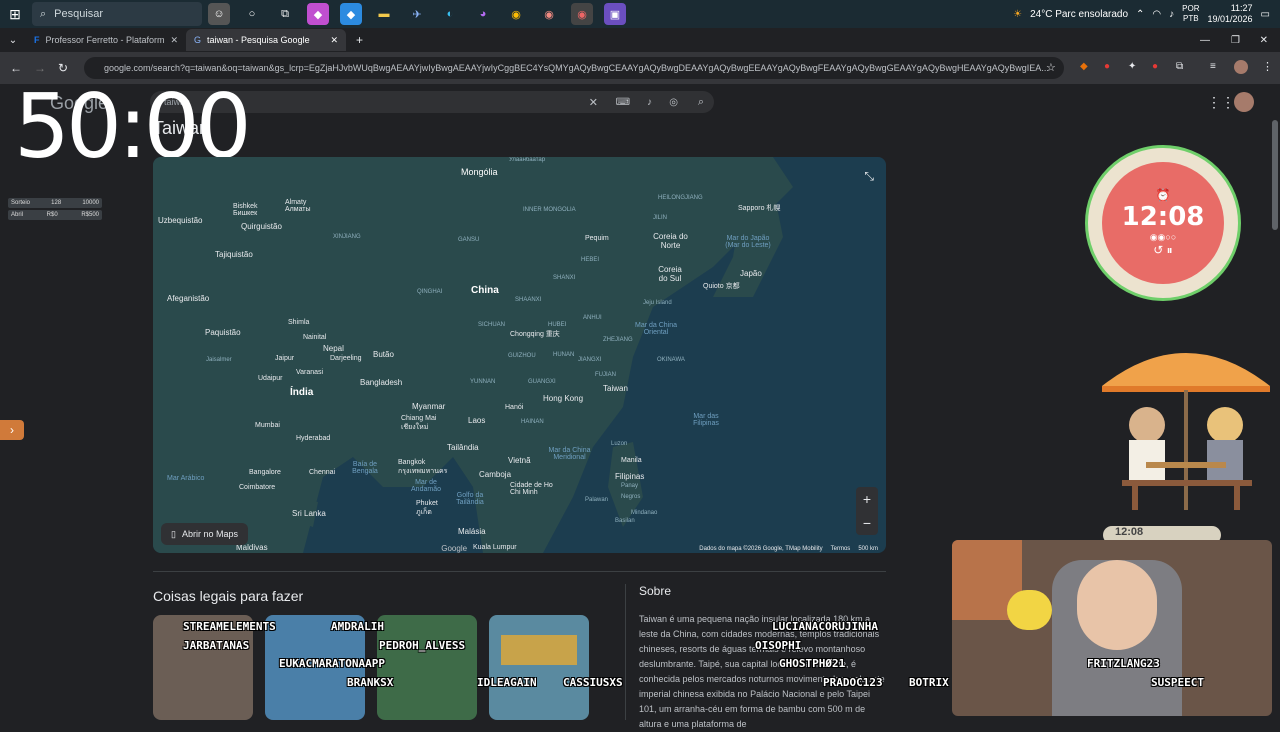 This screenshot has width=1280, height=732. What do you see at coordinates (670, 241) in the screenshot?
I see `map-country-label: Coreia do Norte` at bounding box center [670, 241].